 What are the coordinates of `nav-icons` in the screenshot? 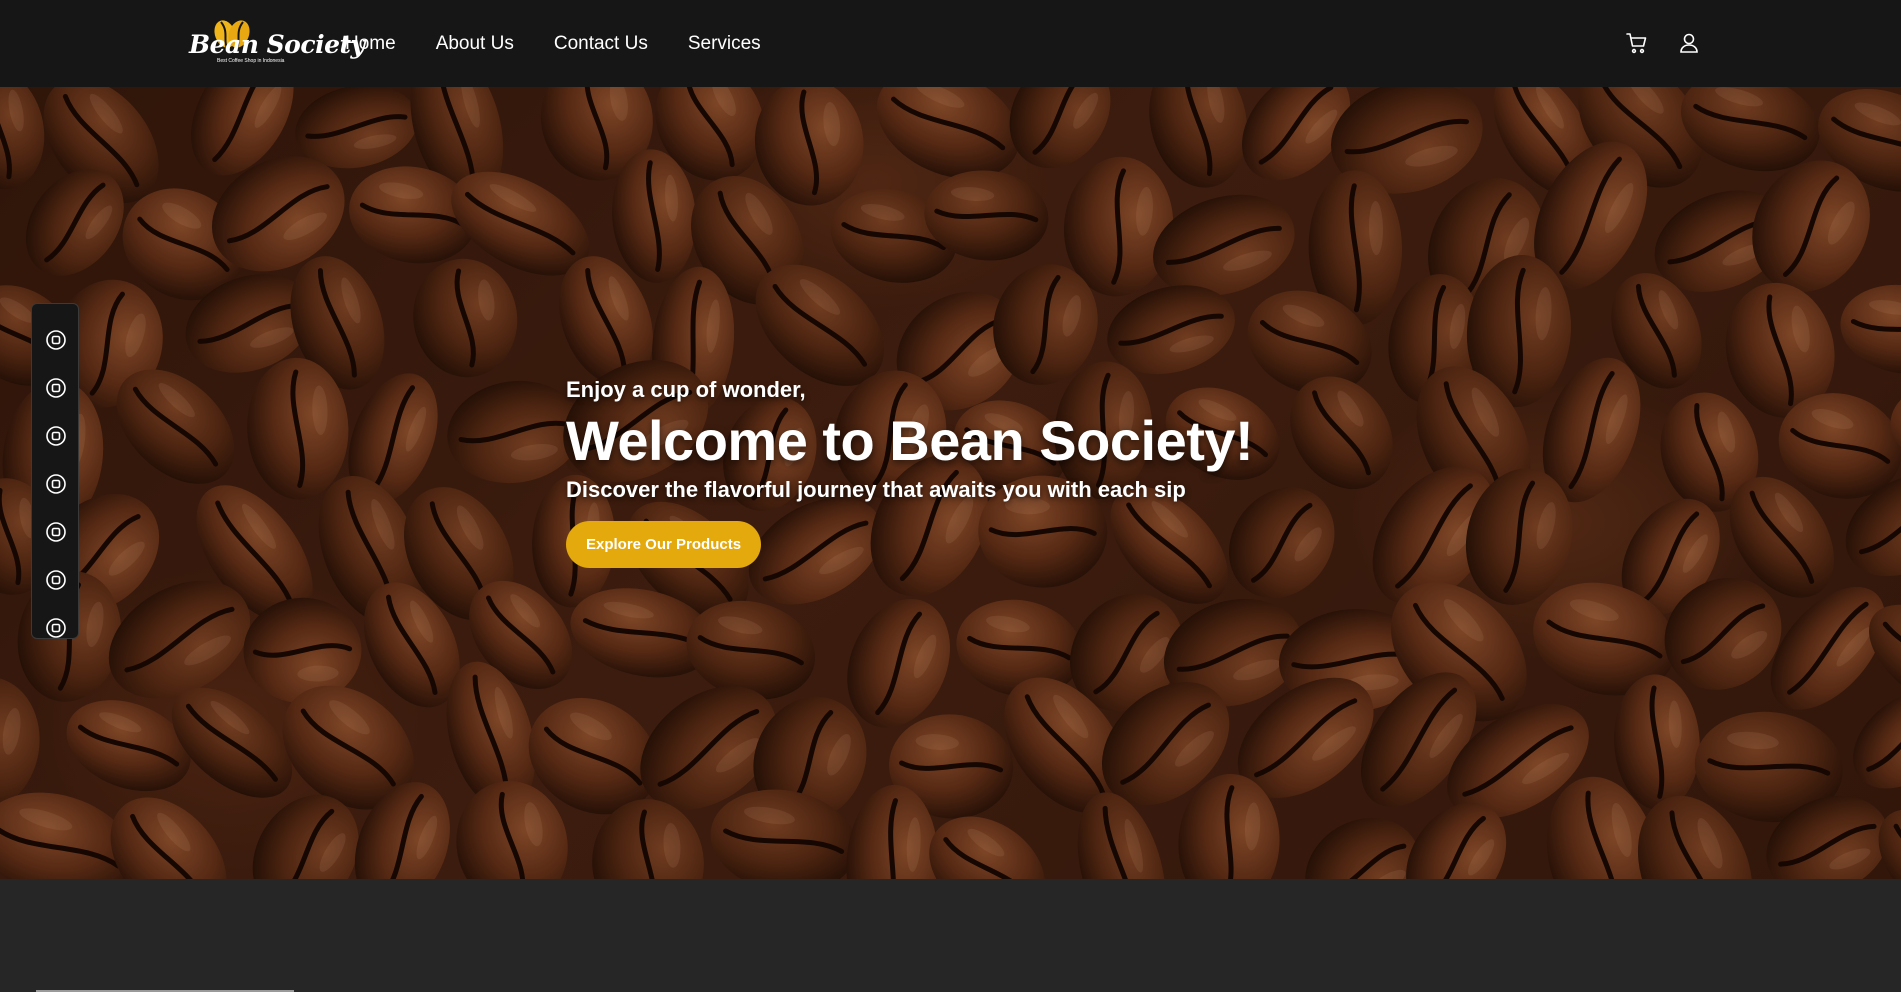 It's located at (1652, 43).